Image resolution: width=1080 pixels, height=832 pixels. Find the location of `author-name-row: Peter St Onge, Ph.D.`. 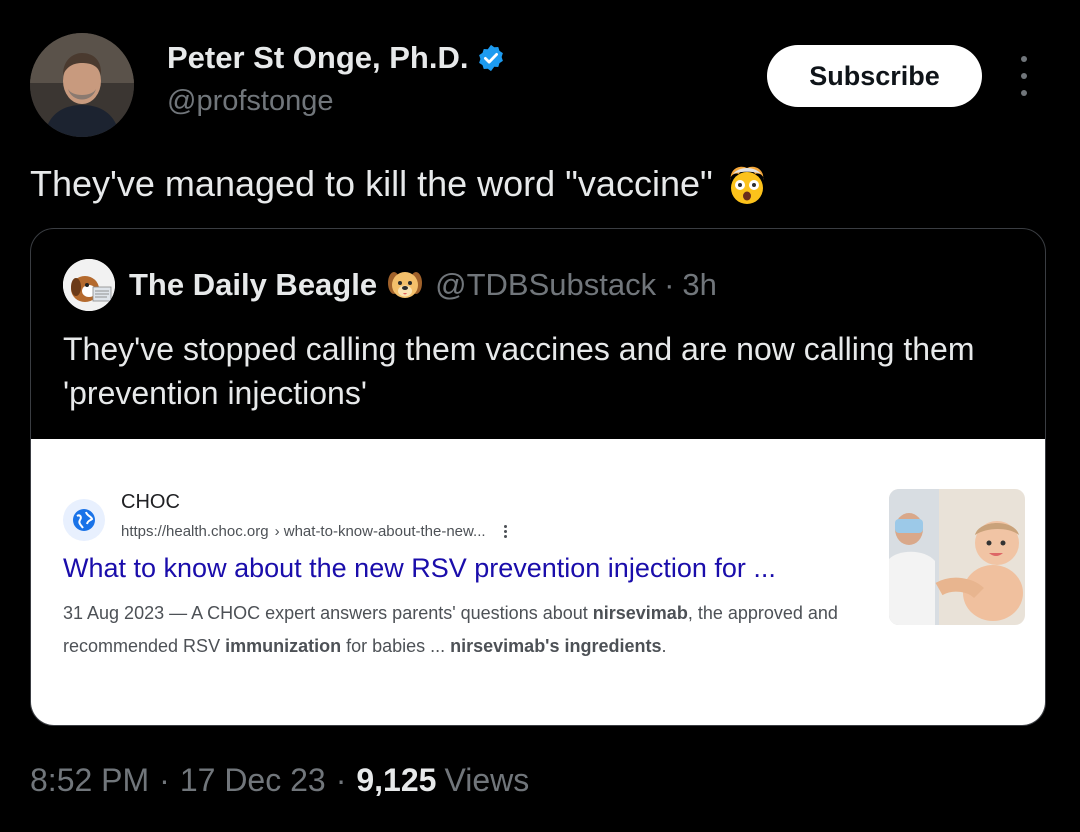

author-name-row: Peter St Onge, Ph.D. is located at coordinates (336, 58).